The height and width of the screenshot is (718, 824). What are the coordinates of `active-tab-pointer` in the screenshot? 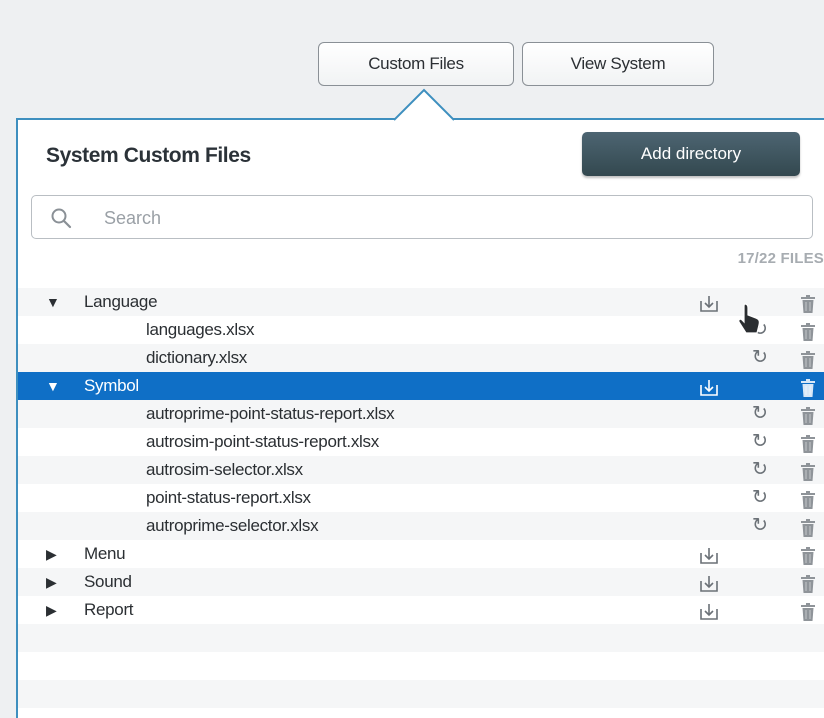 It's located at (424, 104).